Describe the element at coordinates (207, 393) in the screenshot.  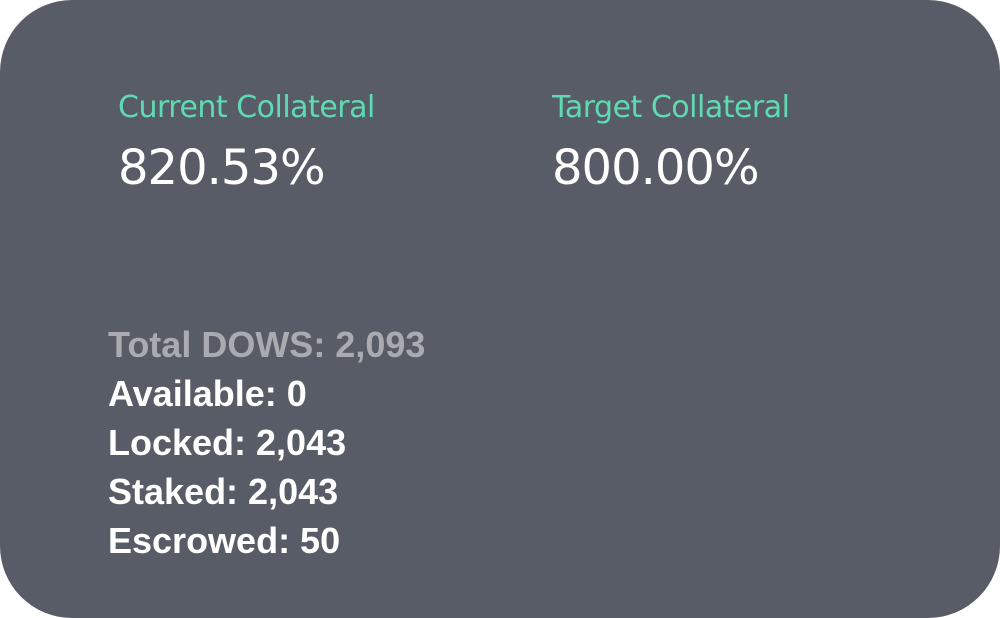
I see `available-balance: Available: 0` at that location.